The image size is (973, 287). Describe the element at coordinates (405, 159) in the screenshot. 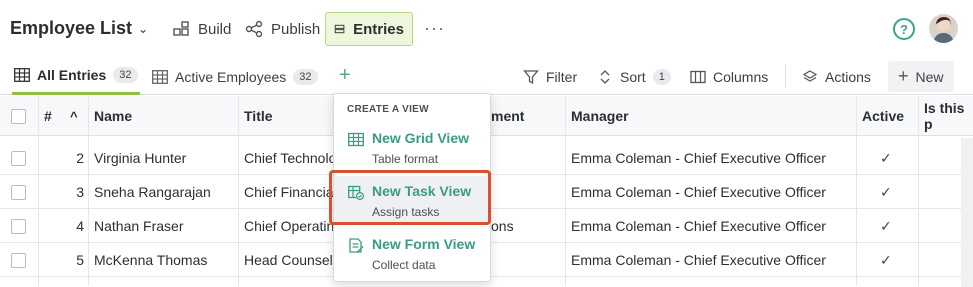

I see `menu-item-subtitle: Table format` at that location.